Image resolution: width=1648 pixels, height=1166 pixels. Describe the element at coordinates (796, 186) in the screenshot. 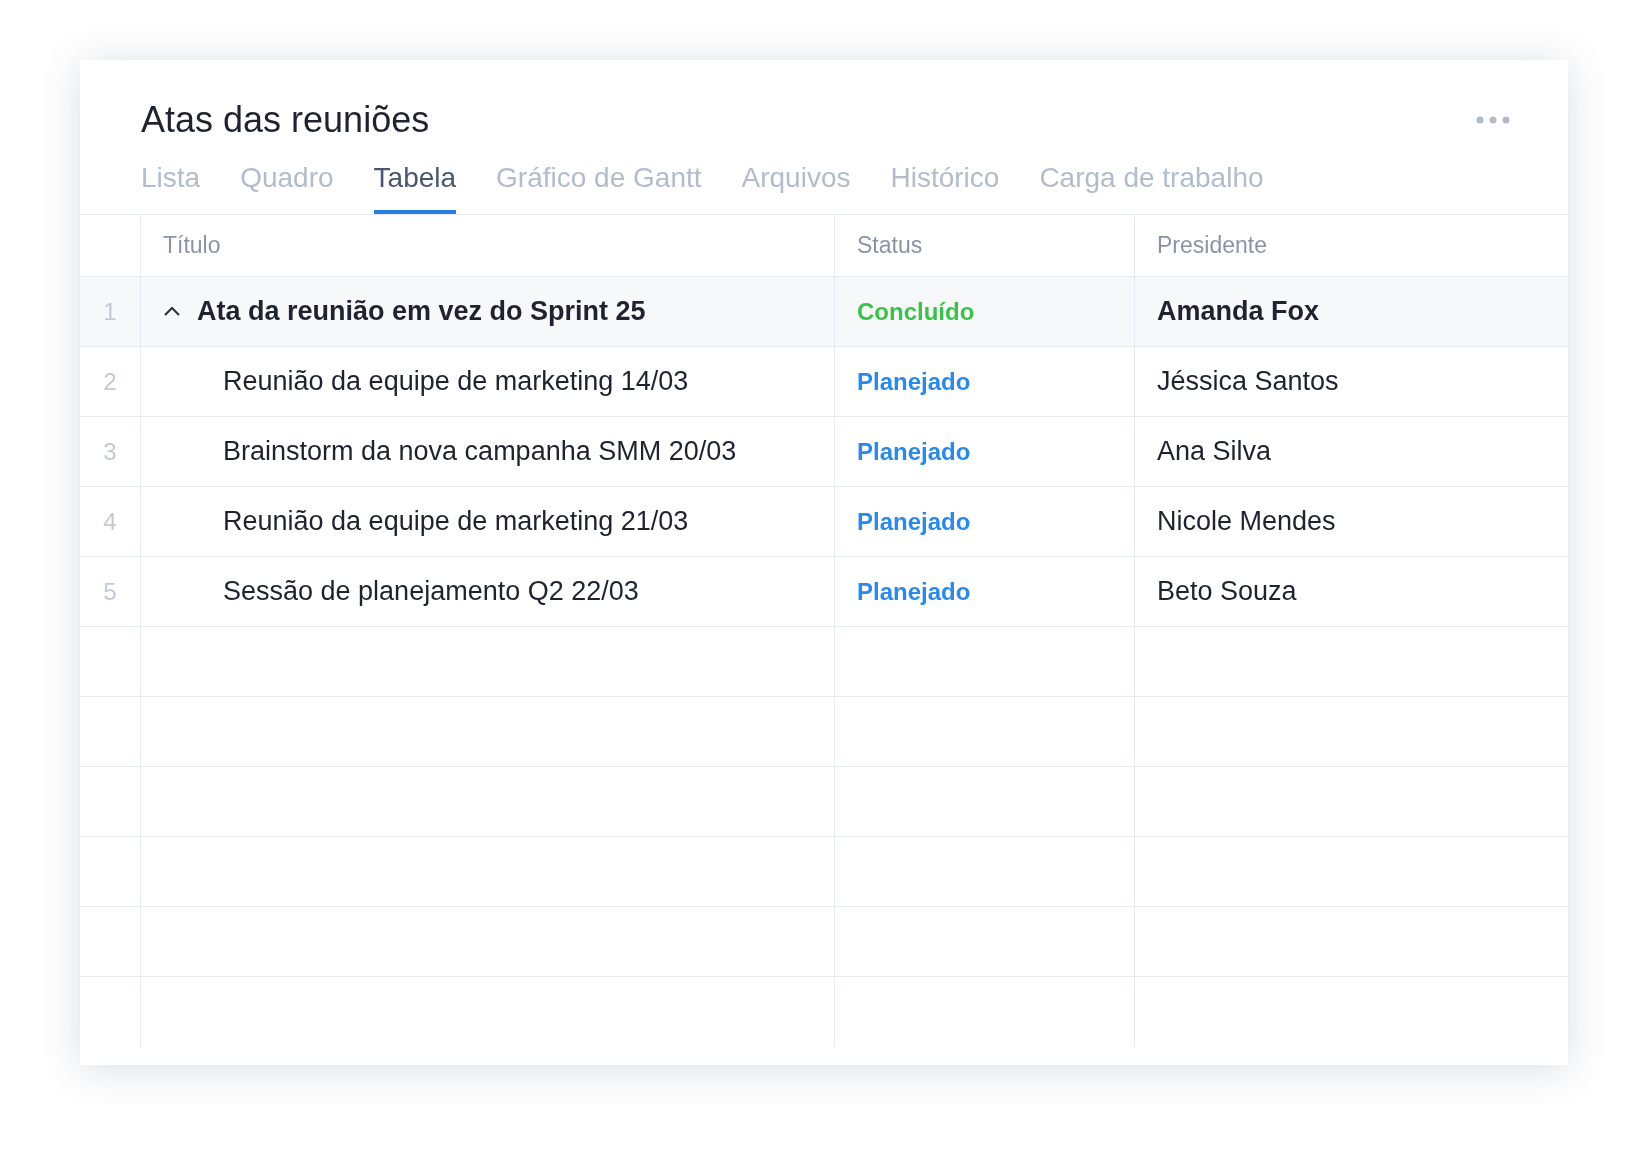

I see `tab: Arquivos` at that location.